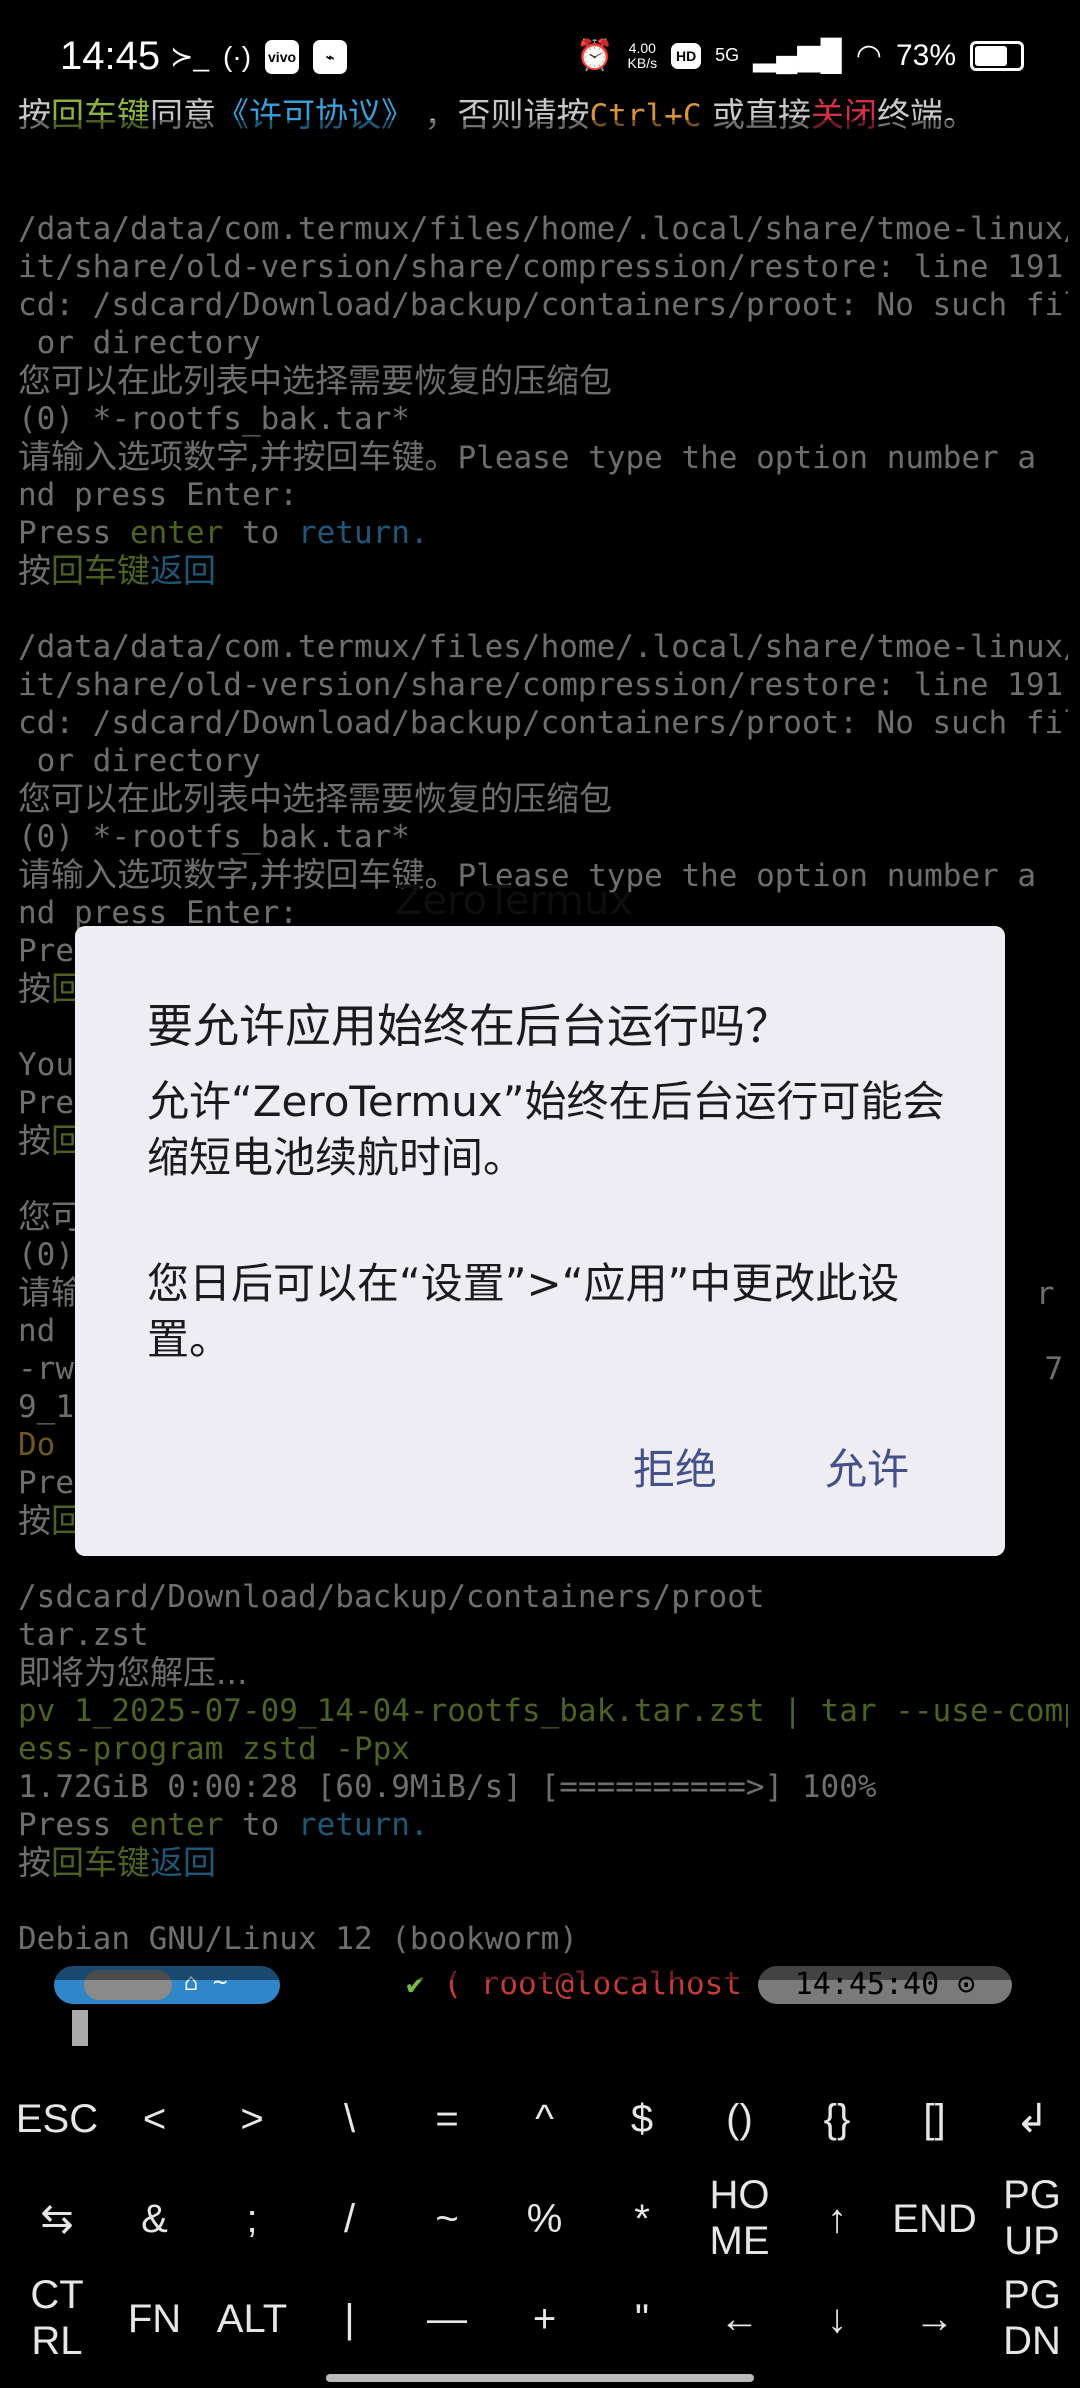 The width and height of the screenshot is (1080, 2388). What do you see at coordinates (546, 1129) in the screenshot?
I see `dialog-message: 允许“ZeroTermux”始终在后台运行可能会缩短电池续航时间。` at bounding box center [546, 1129].